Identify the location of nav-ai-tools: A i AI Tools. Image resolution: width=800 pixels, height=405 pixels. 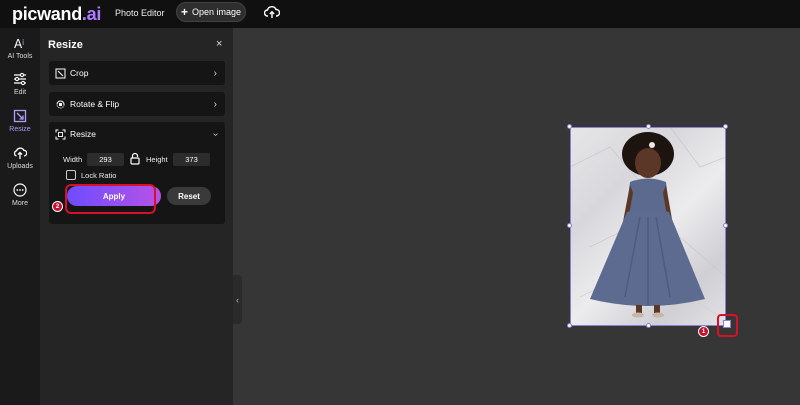
(20, 49).